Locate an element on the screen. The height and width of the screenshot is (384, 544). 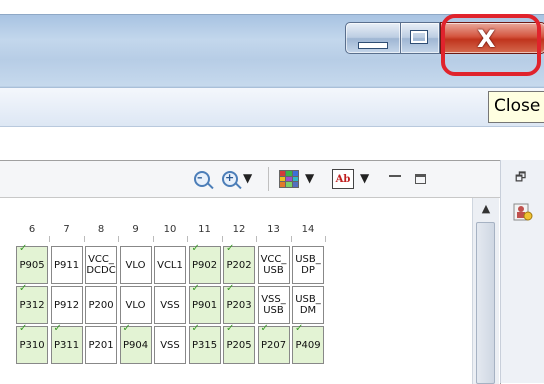
pin-cell: P310 is located at coordinates (32, 343).